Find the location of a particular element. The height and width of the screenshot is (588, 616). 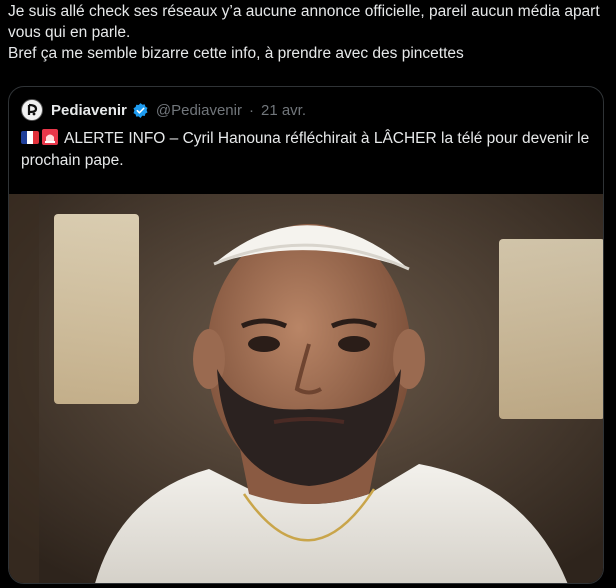

quoted-post-header: Pediavenir @Pediavenir · 21 avr. is located at coordinates (163, 110).